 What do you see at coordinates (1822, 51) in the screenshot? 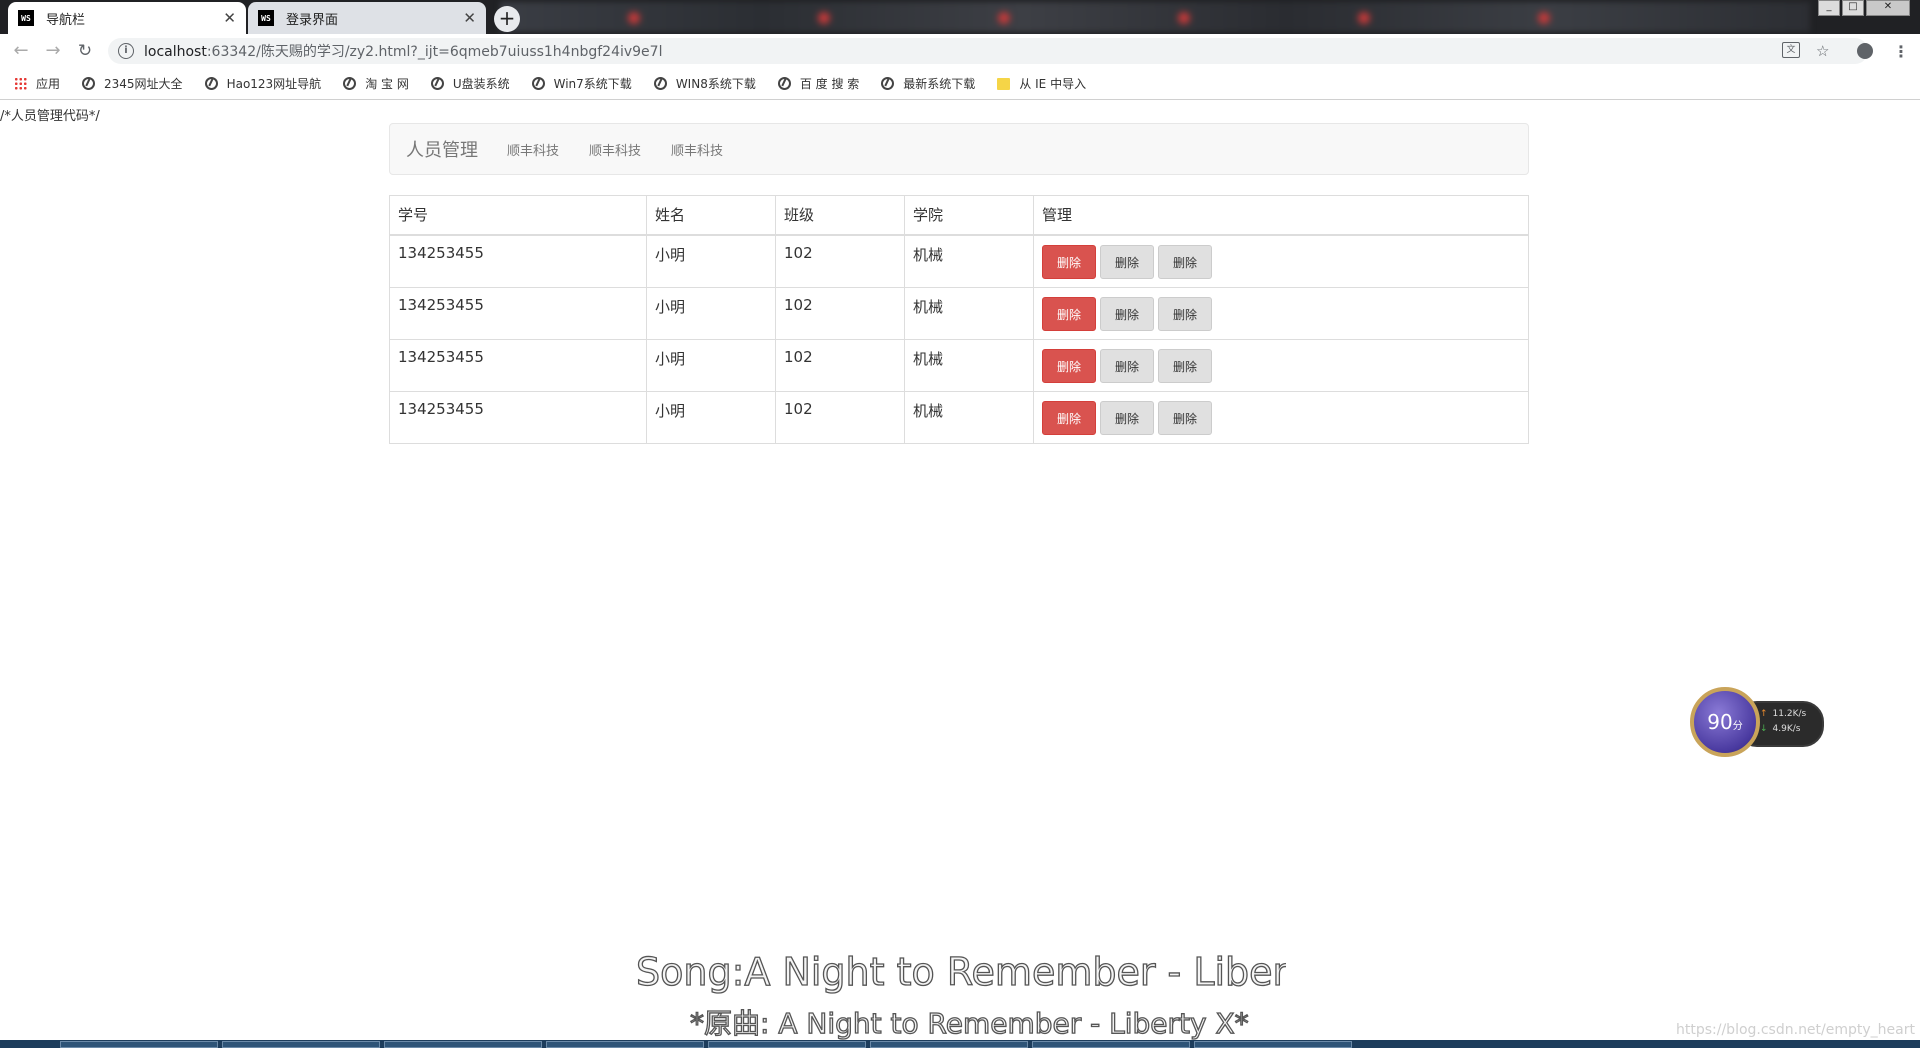
I see `bookmark-star-icon: ☆` at bounding box center [1822, 51].